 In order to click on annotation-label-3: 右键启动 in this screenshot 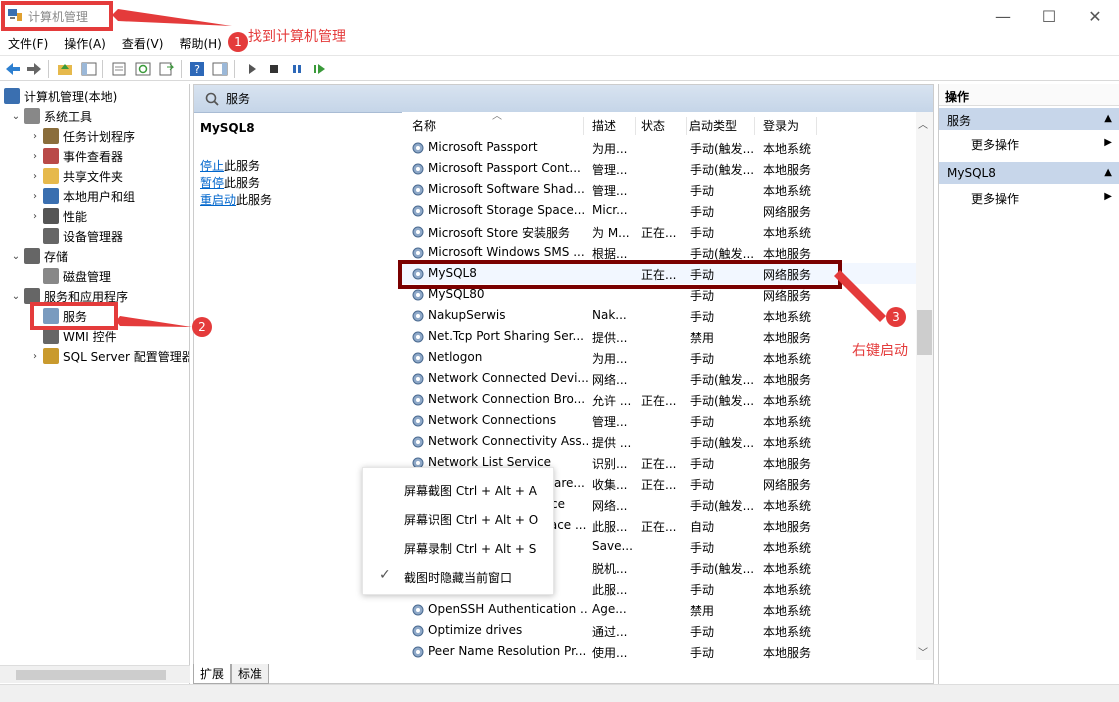, I will do `click(880, 351)`.